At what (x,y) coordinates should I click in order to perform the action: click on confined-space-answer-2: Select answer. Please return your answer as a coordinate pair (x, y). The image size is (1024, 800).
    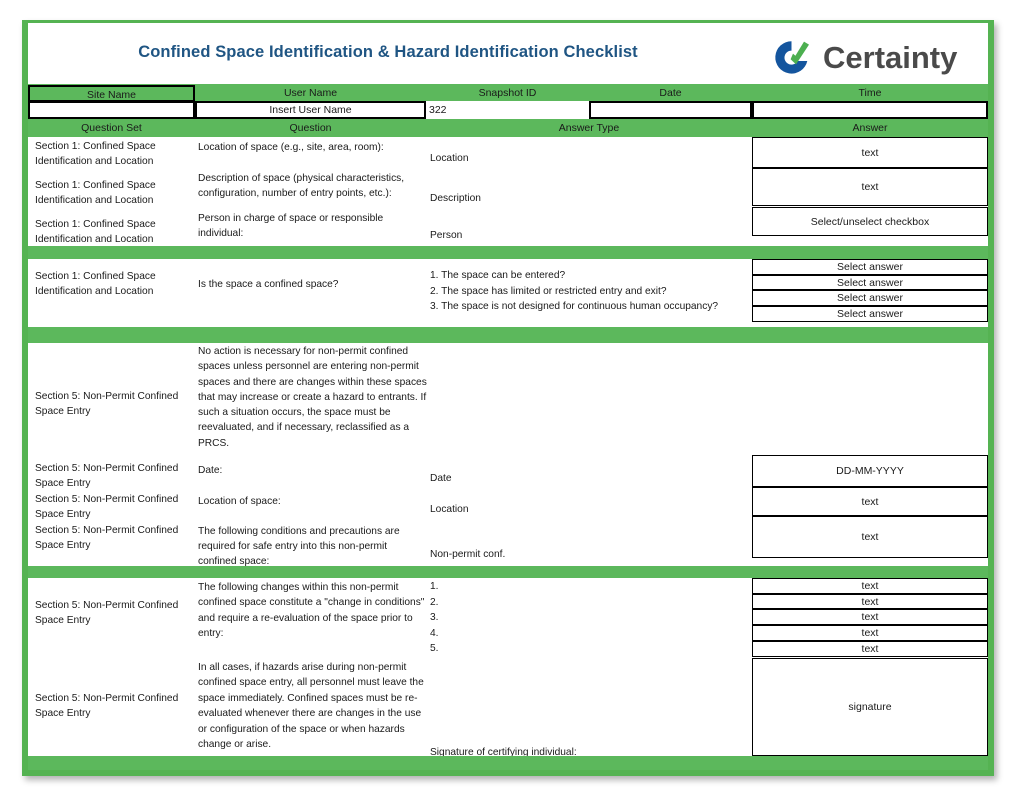
    Looking at the image, I should click on (870, 282).